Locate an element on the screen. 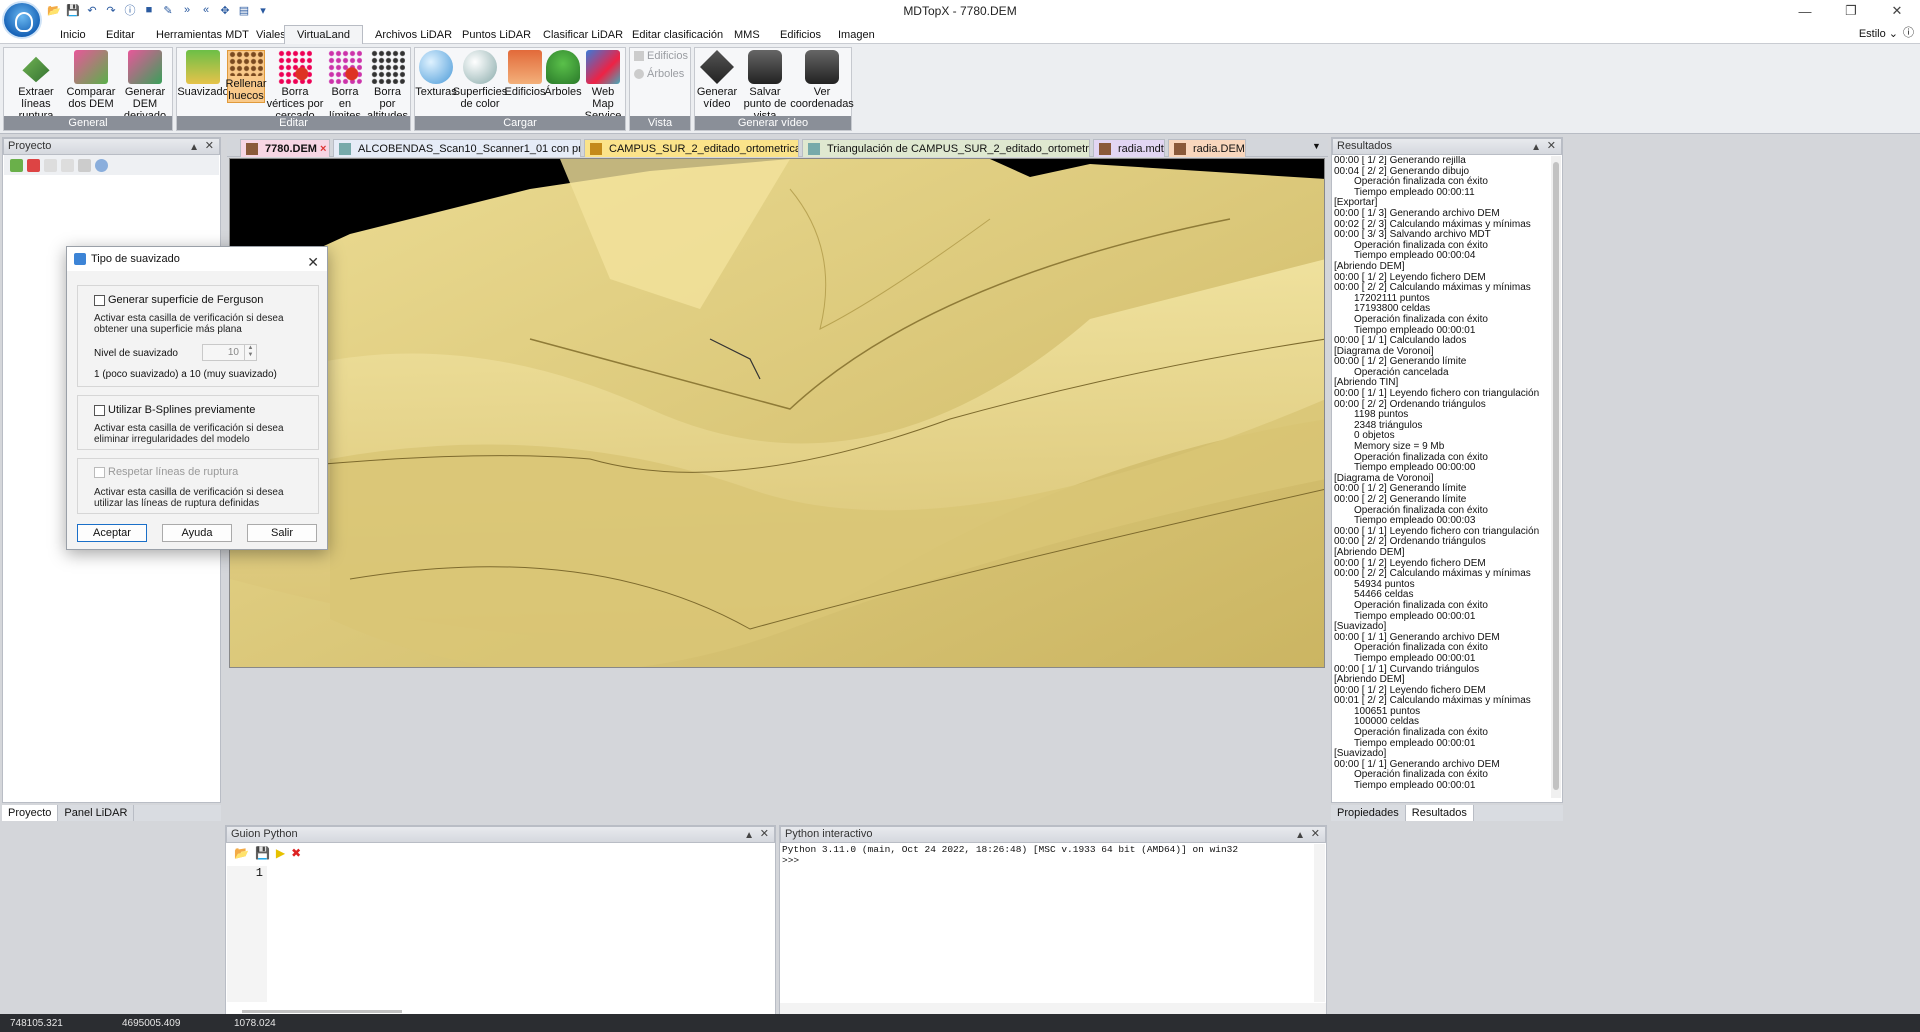 This screenshot has width=1920, height=1032. tab-proyecto: Proyecto is located at coordinates (30, 813).